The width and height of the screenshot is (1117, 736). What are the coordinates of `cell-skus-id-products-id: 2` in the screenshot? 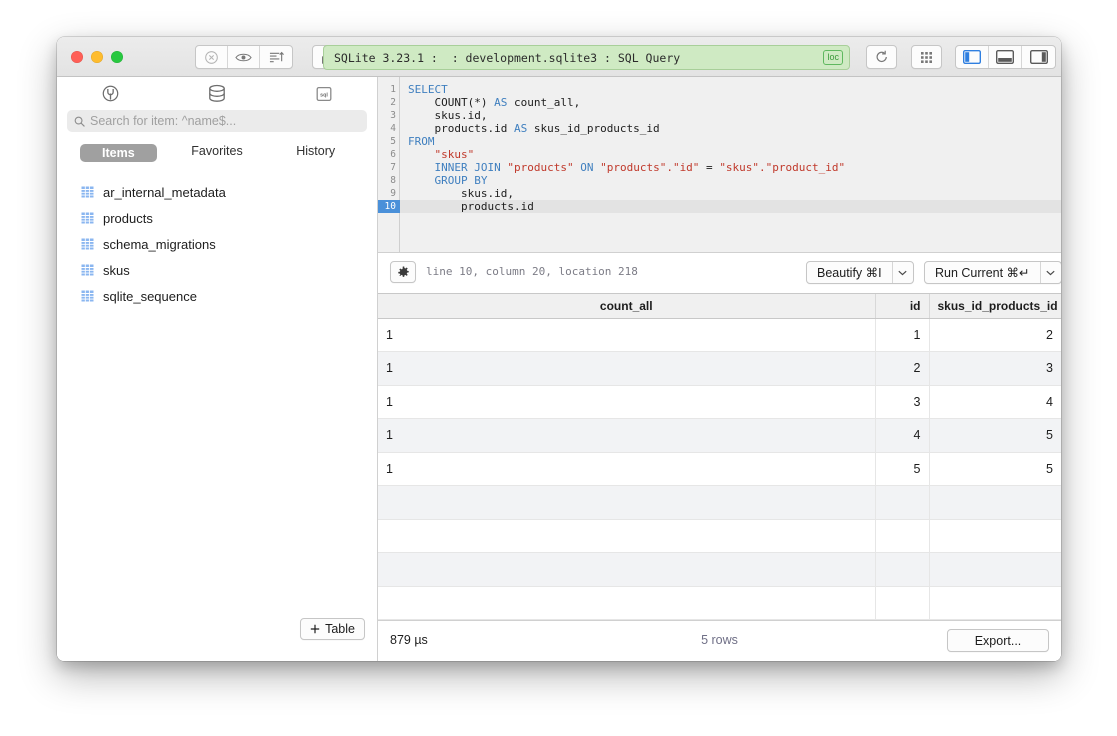 It's located at (995, 335).